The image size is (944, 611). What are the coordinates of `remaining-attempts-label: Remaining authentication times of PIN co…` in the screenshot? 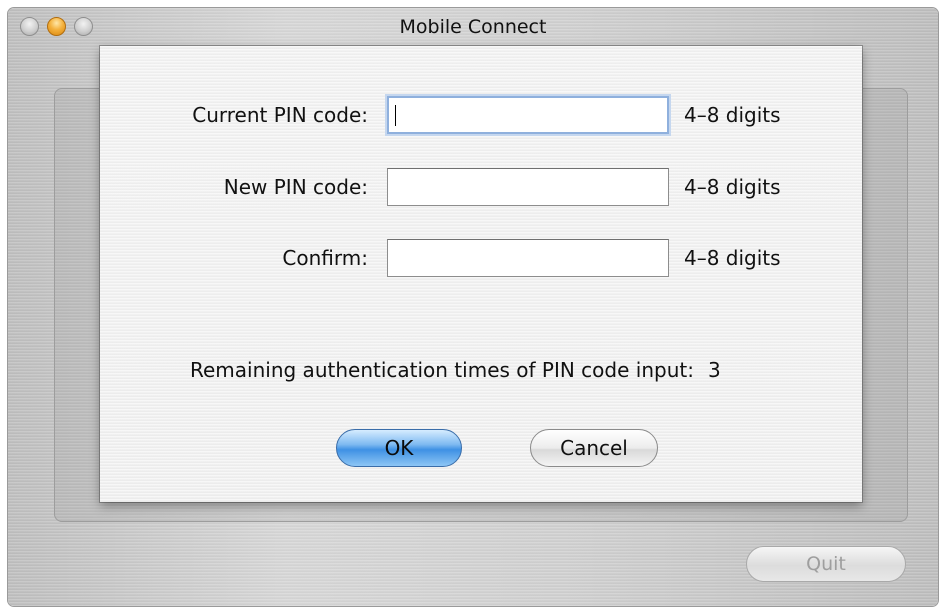 It's located at (442, 370).